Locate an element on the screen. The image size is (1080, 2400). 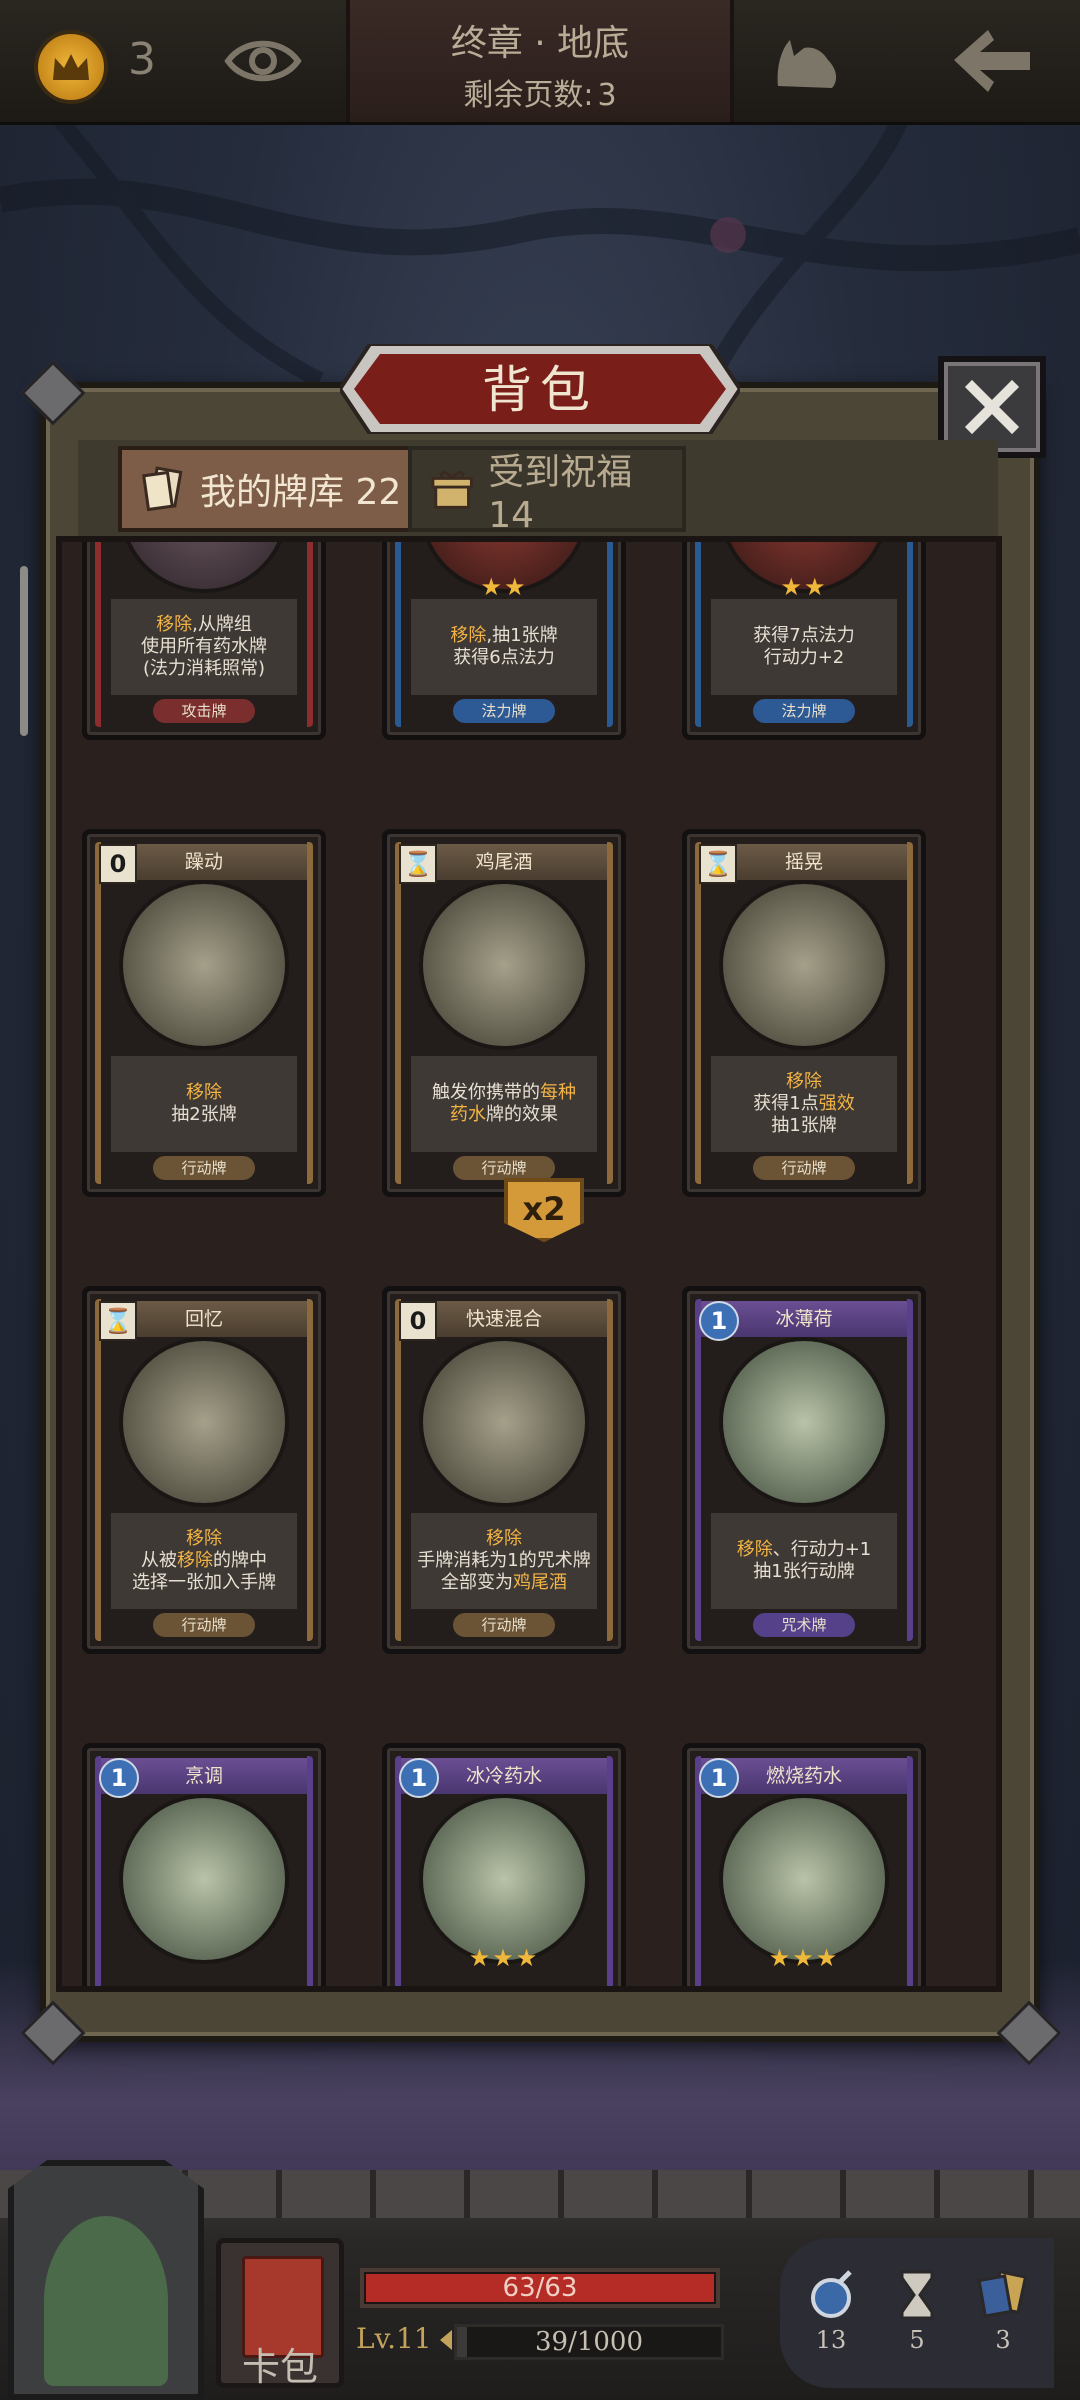
card-description-line: 药水牌的效果 is located at coordinates (504, 1114).